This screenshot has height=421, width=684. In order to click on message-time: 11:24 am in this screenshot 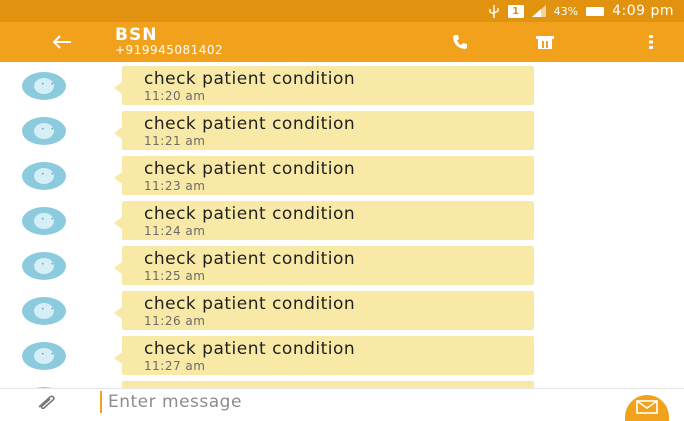, I will do `click(175, 231)`.